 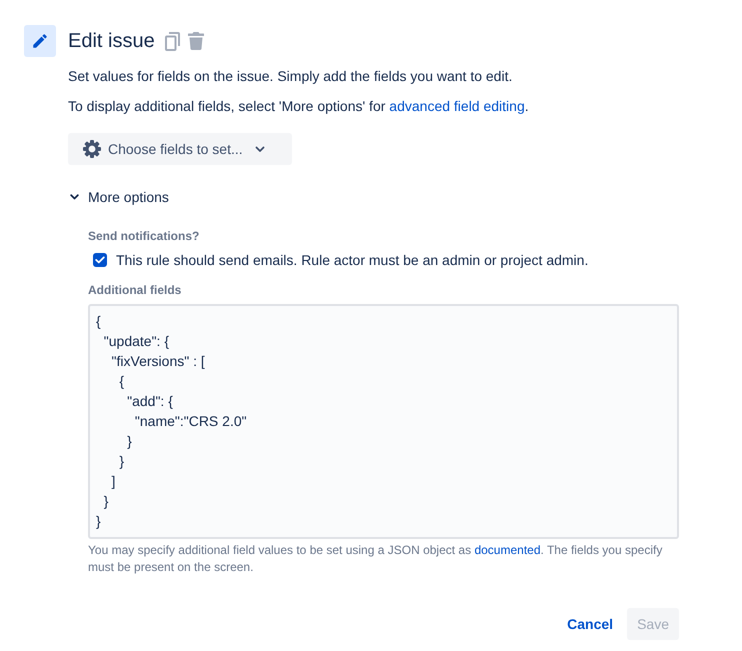 What do you see at coordinates (291, 76) in the screenshot?
I see `description-text: Set values for fields on the issue. Simply add the fields you want to edit.` at bounding box center [291, 76].